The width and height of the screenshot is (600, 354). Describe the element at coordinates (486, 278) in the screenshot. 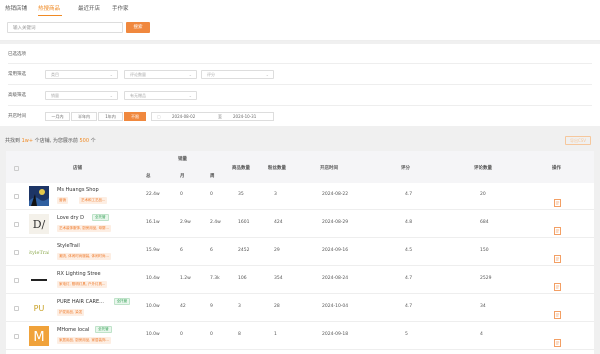

I see `cell-reviews: 2529` at that location.